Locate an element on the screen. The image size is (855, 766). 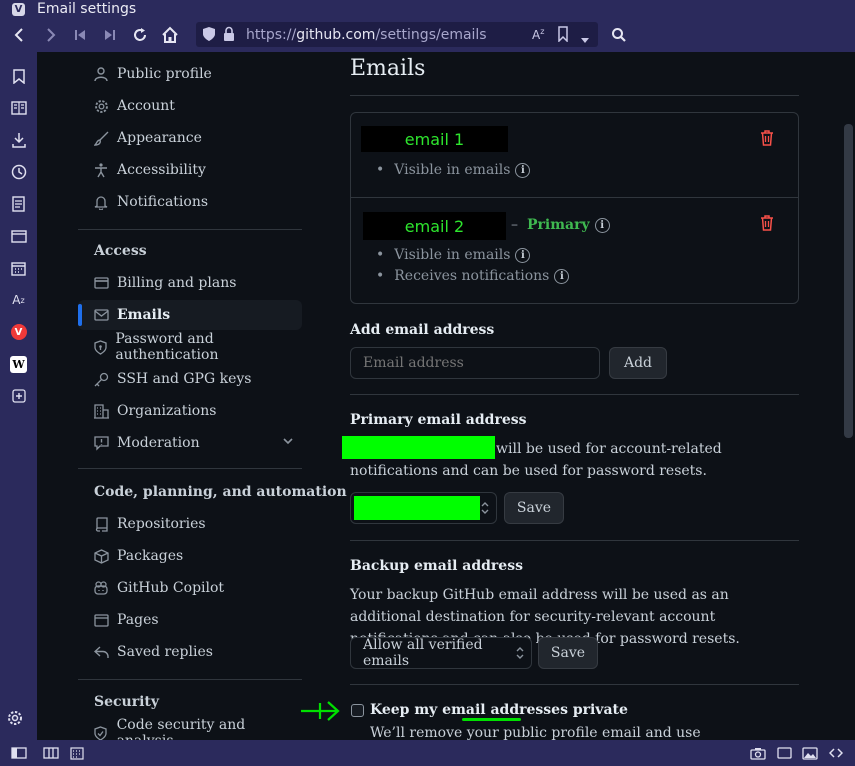
panel-toggle-icon is located at coordinates (19, 753).